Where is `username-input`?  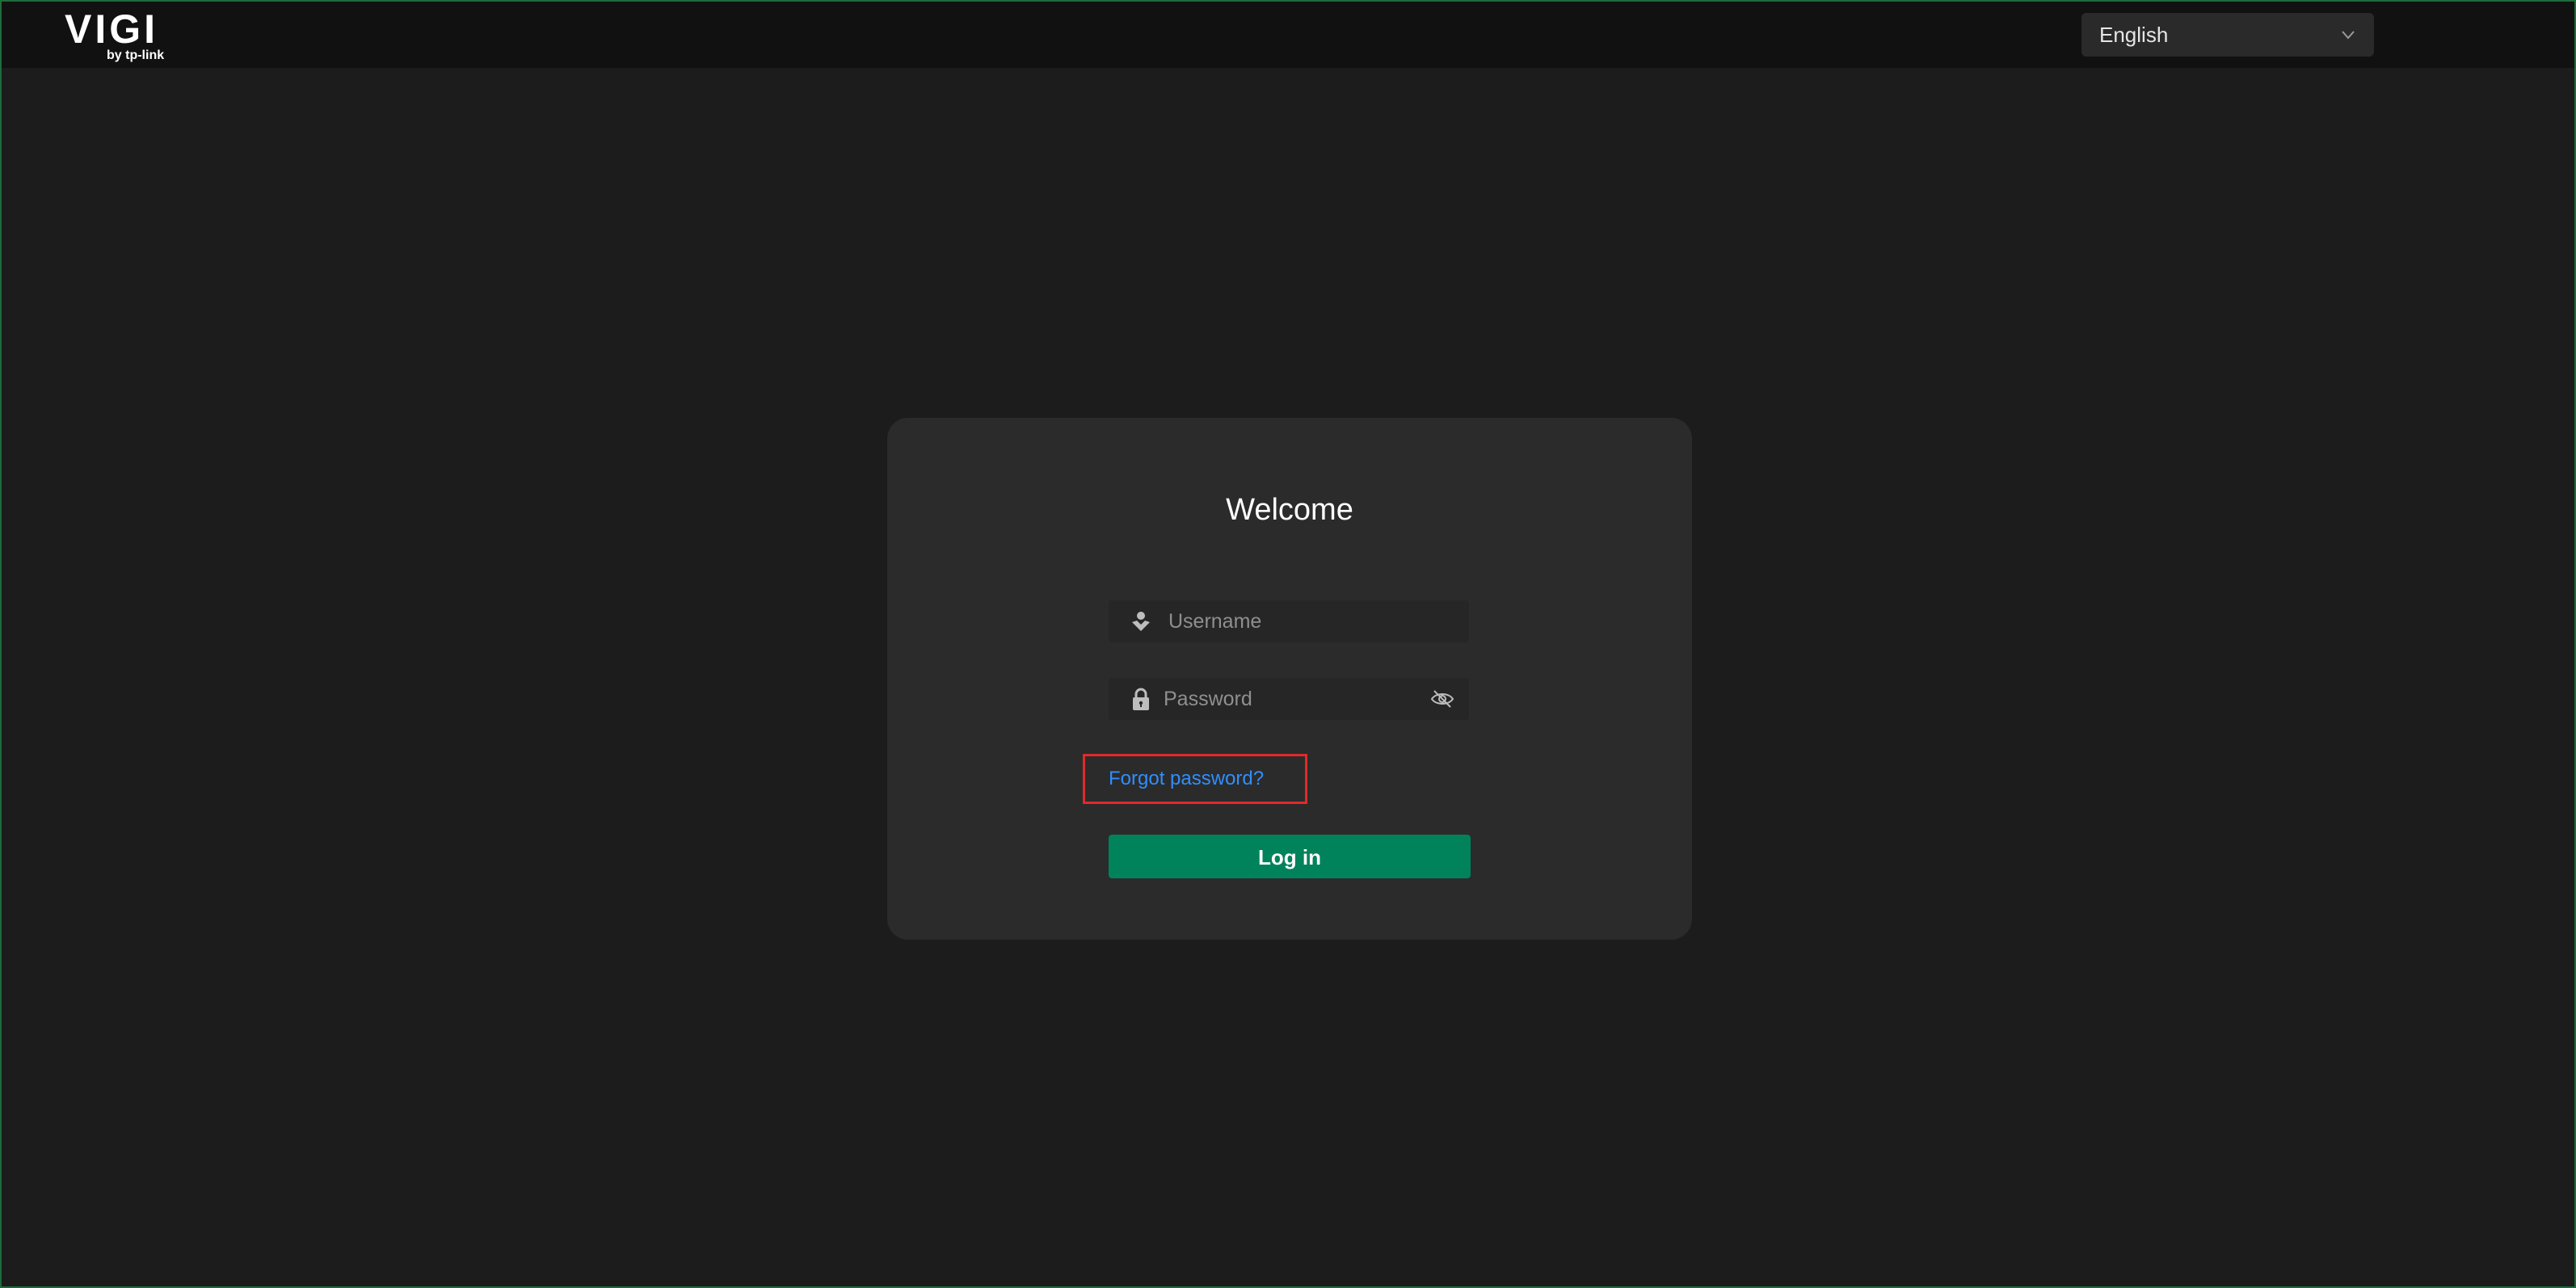
username-input is located at coordinates (1289, 621).